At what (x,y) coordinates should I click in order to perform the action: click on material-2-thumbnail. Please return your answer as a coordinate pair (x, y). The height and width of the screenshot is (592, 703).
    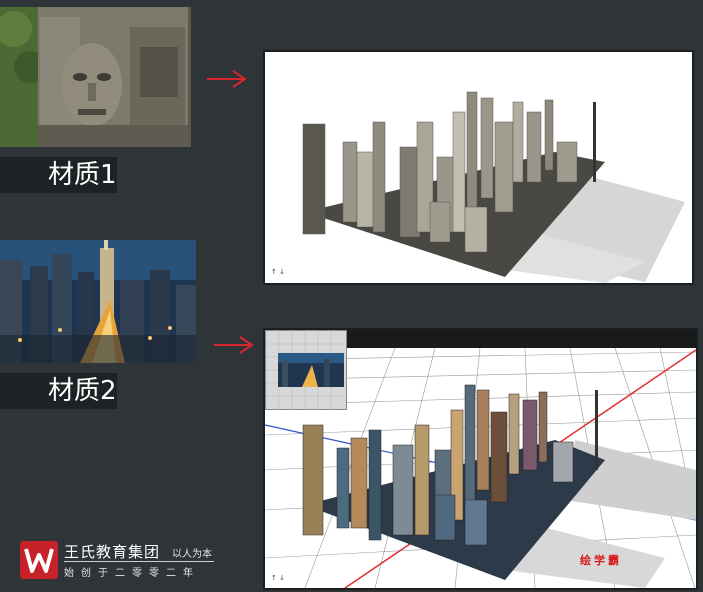
    Looking at the image, I should click on (98, 301).